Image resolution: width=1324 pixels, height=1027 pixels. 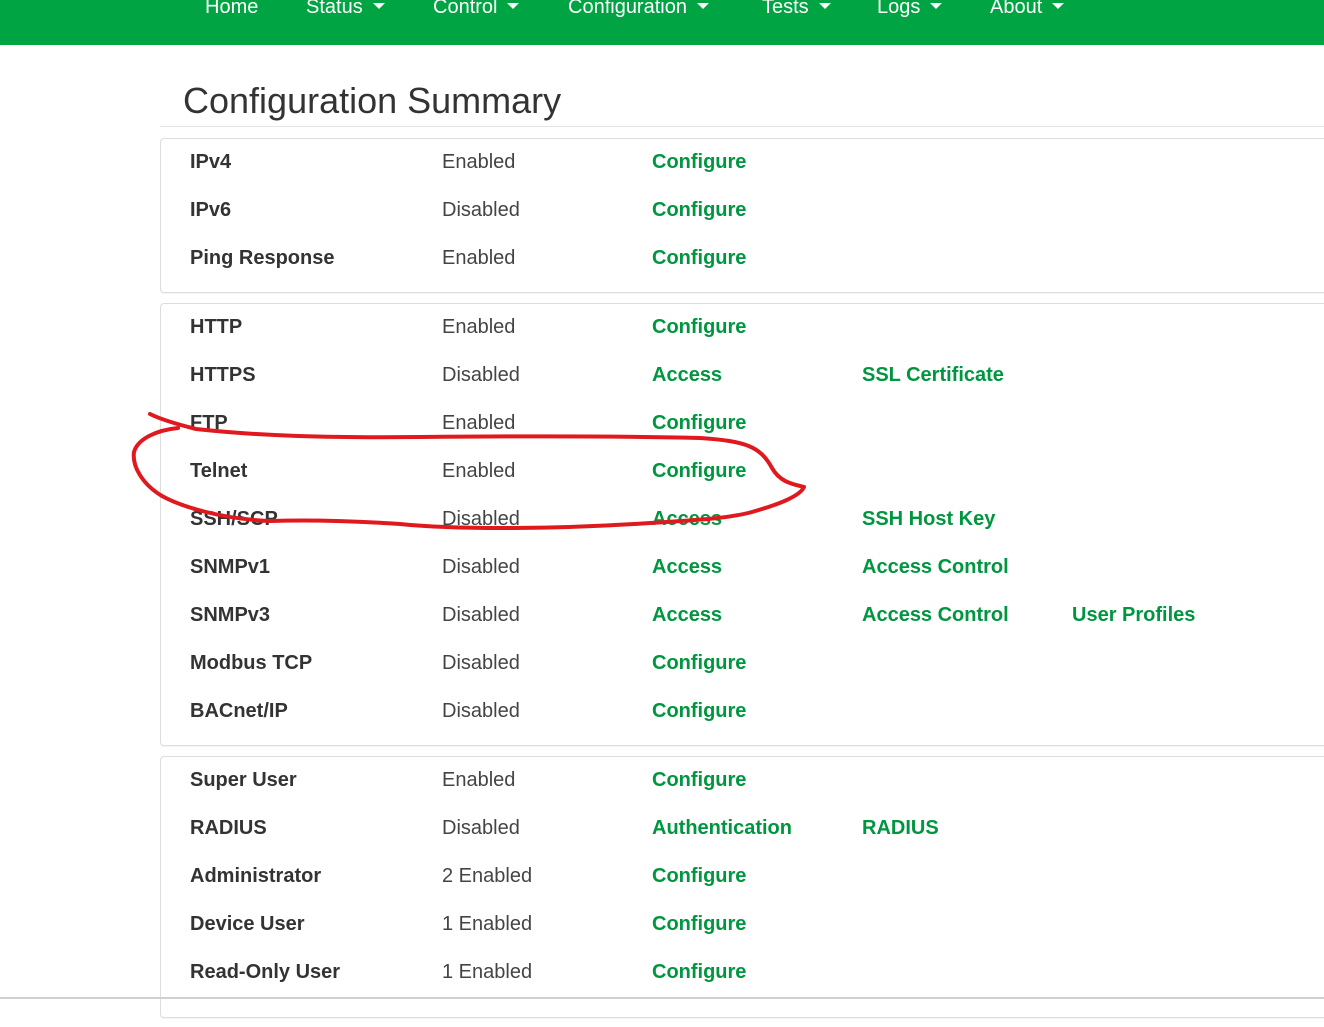 I want to click on row-name: Read-Only User, so click(x=265, y=972).